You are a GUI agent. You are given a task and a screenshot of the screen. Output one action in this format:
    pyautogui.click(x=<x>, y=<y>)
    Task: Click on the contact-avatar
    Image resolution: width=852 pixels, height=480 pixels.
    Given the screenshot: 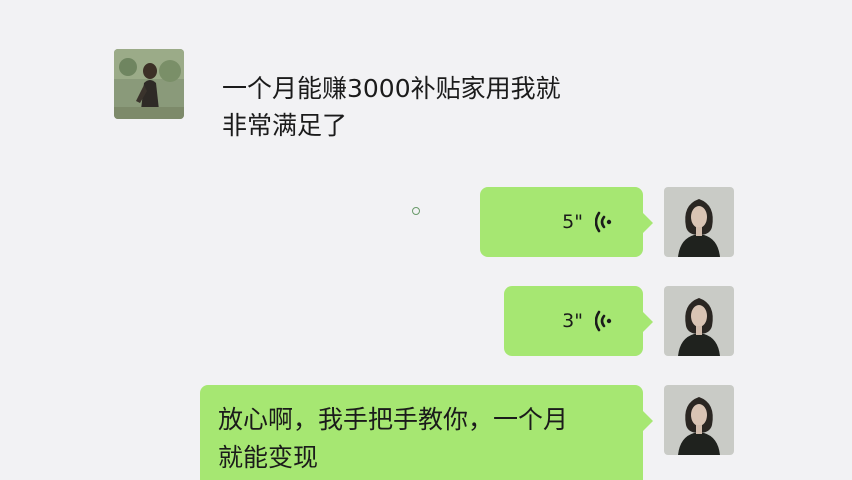 What is the action you would take?
    pyautogui.click(x=149, y=84)
    